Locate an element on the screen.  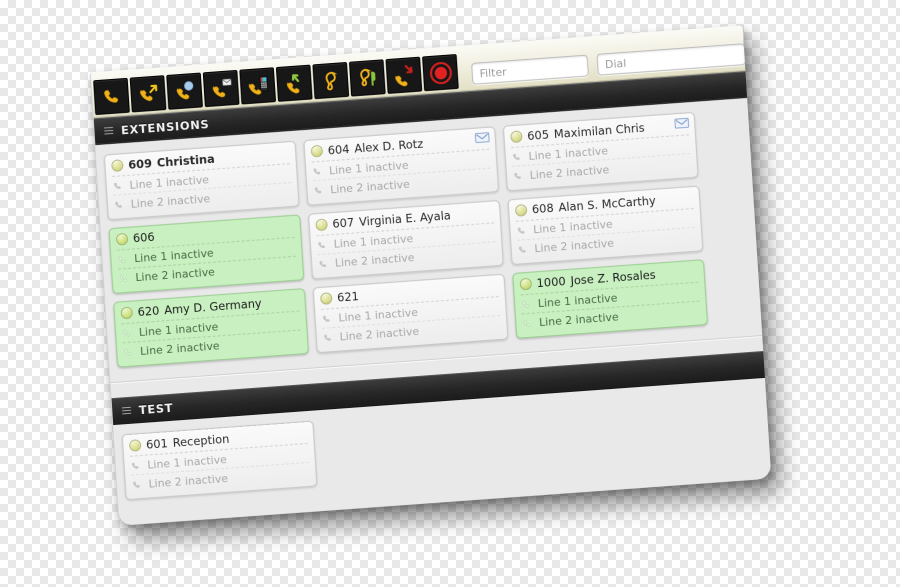
filter-input: Filter is located at coordinates (530, 69).